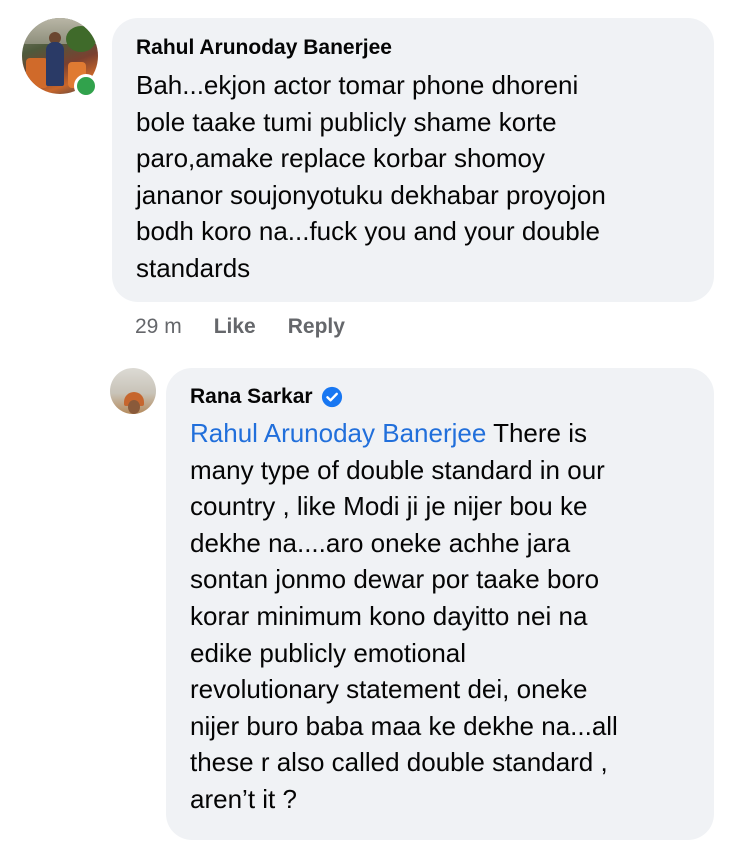 The image size is (738, 847). What do you see at coordinates (251, 397) in the screenshot?
I see `reply-author: Rana Sarkar` at bounding box center [251, 397].